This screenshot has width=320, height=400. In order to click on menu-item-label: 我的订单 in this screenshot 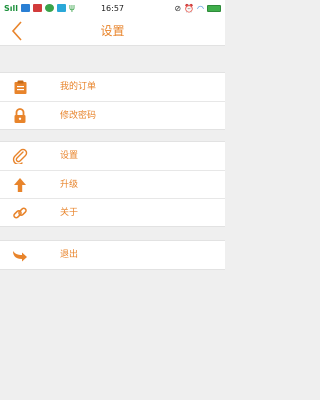, I will do `click(78, 87)`.